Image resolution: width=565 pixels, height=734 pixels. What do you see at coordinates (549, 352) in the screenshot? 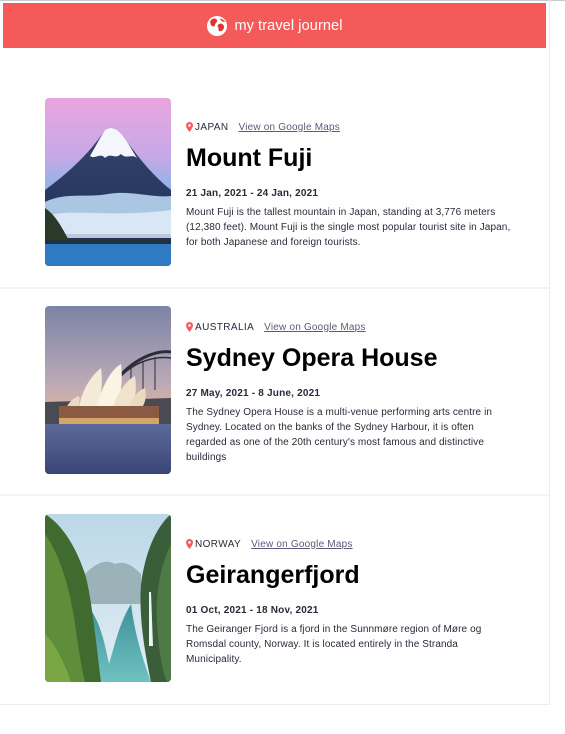
I see `page-right-edge` at bounding box center [549, 352].